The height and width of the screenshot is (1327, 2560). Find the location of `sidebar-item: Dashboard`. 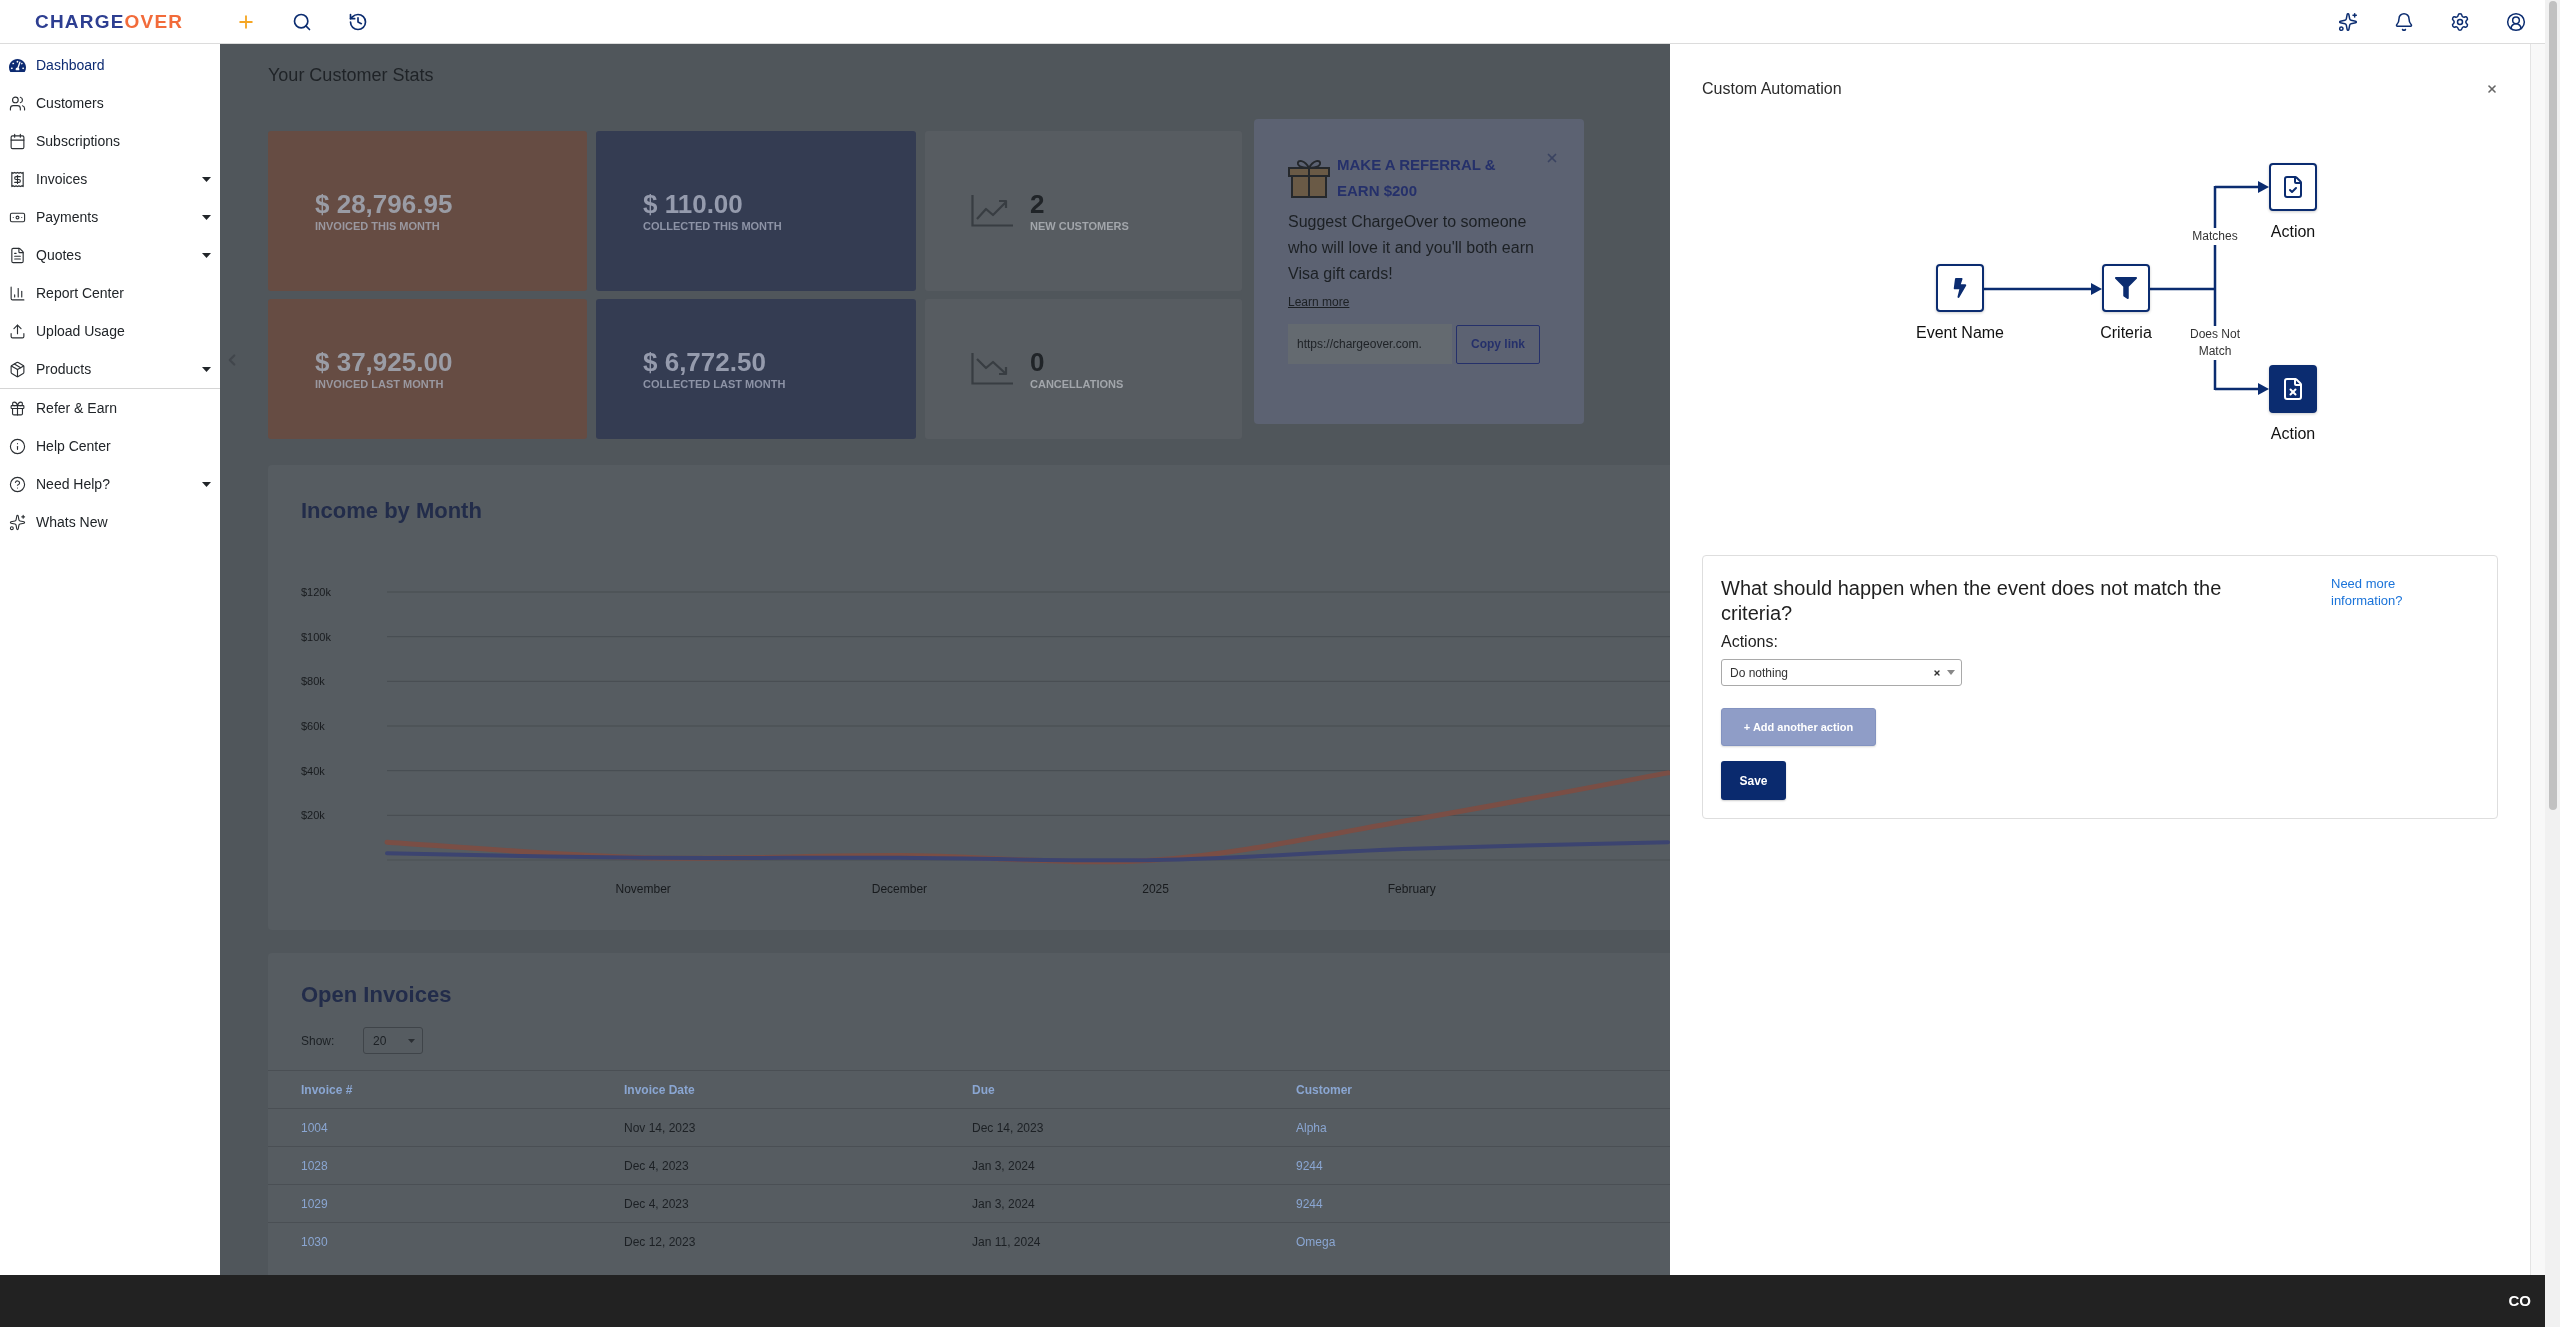

sidebar-item: Dashboard is located at coordinates (110, 65).